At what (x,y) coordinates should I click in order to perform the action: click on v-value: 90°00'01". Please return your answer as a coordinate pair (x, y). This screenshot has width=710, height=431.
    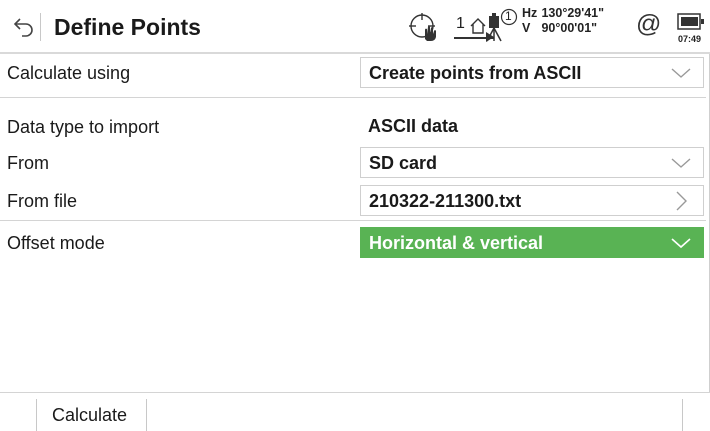
    Looking at the image, I should click on (569, 28).